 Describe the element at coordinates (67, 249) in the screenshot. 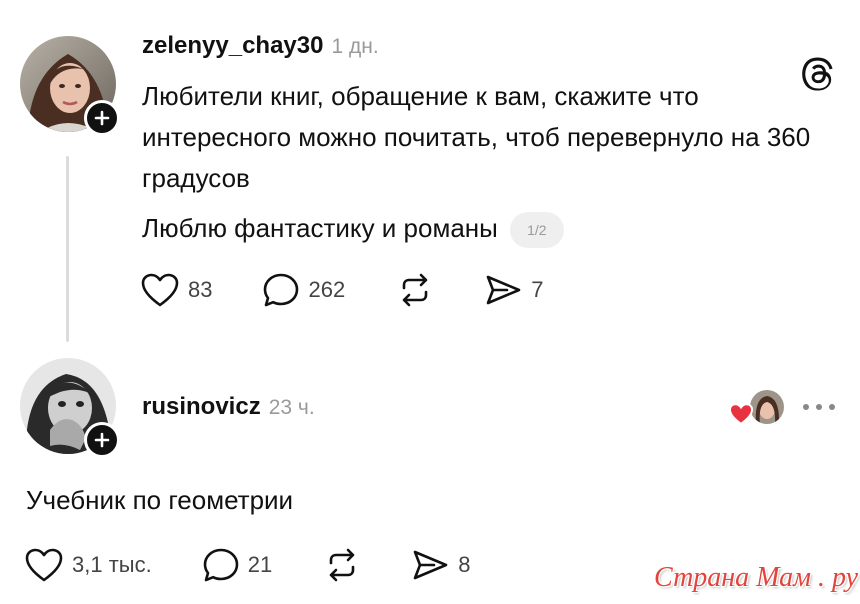

I see `thread-connector-line` at that location.